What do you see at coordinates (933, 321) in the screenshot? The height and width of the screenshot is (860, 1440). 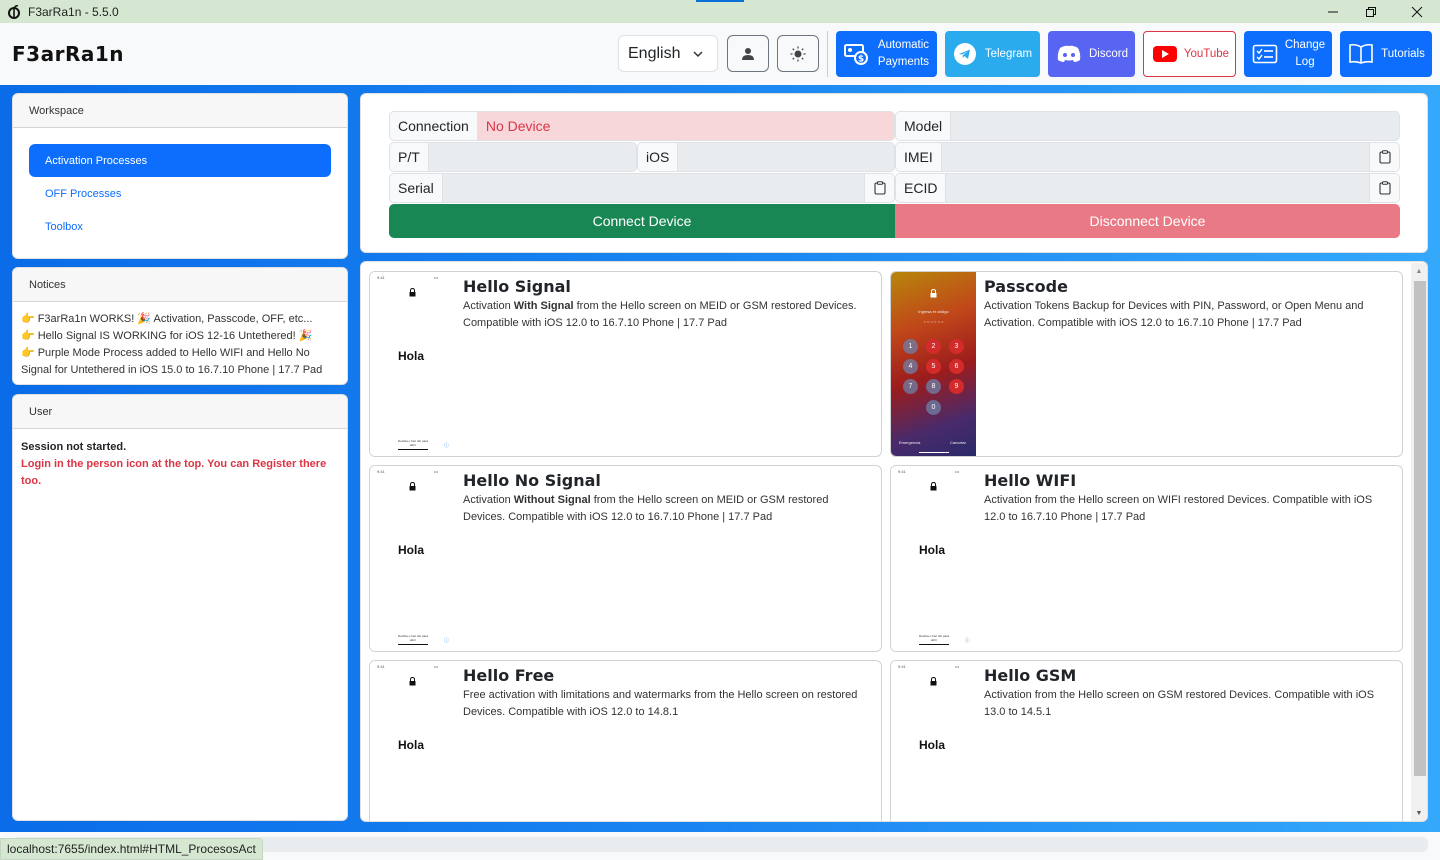 I see `passcode-dots: ○ ○ ○ ○ ○ ○` at bounding box center [933, 321].